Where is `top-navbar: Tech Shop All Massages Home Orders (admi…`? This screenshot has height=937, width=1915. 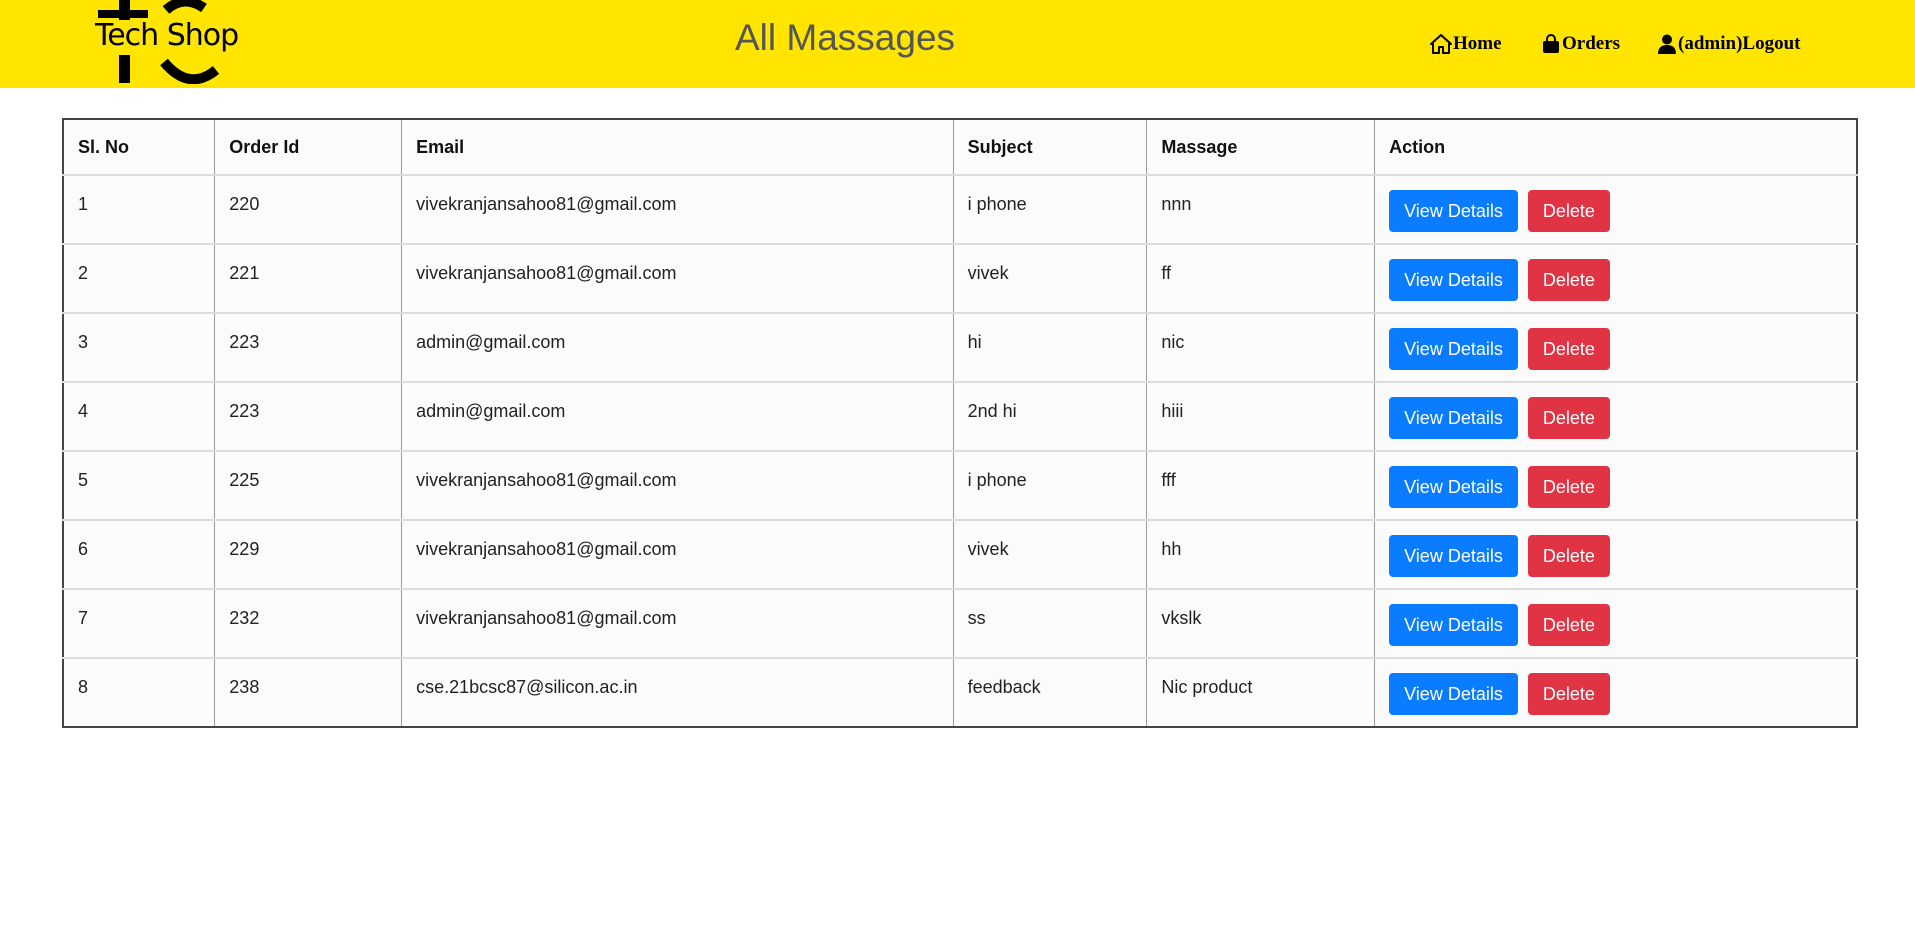
top-navbar: Tech Shop All Massages Home Orders (admi… is located at coordinates (957, 44).